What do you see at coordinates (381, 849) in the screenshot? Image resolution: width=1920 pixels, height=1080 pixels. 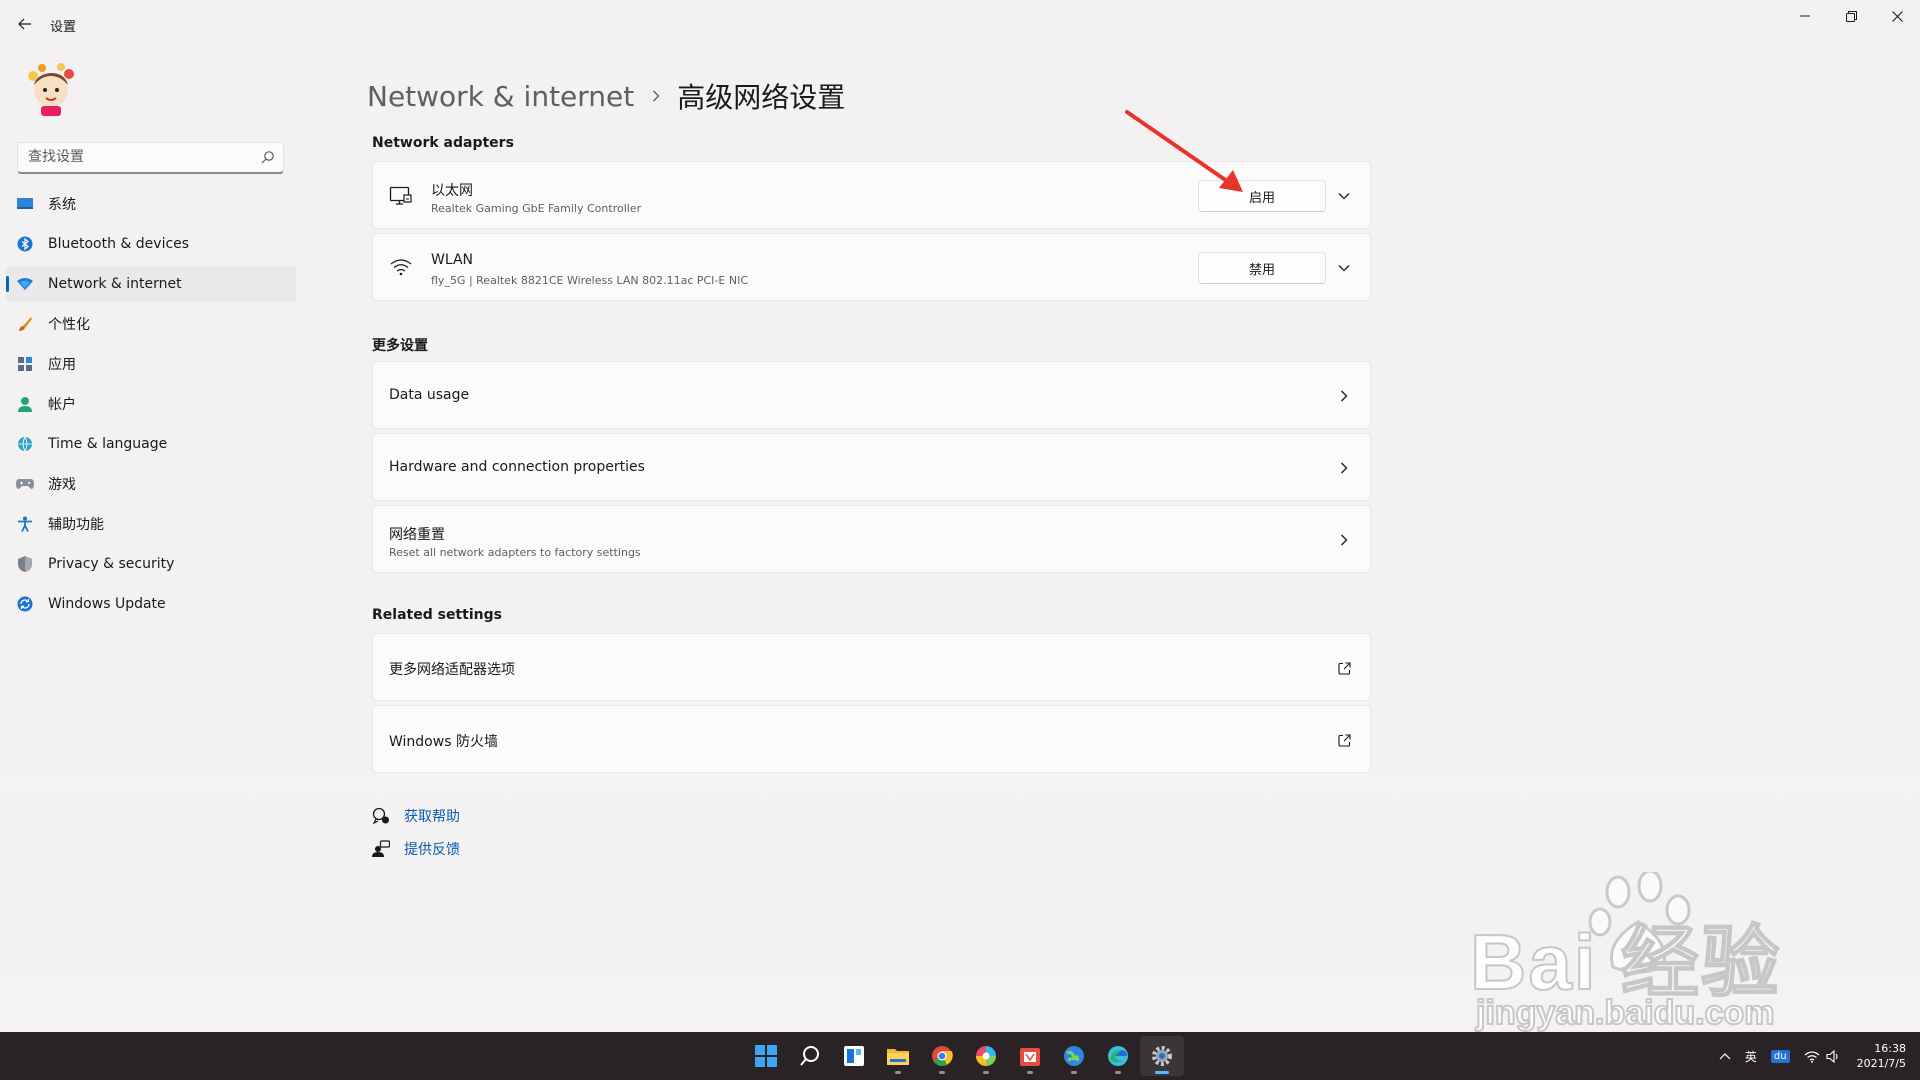 I see `feedback-icon` at bounding box center [381, 849].